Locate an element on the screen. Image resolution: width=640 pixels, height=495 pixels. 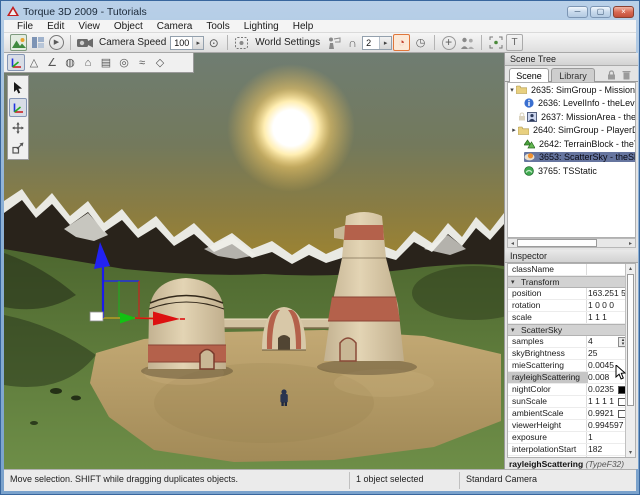
snapshot-button is located at coordinates (241, 42).